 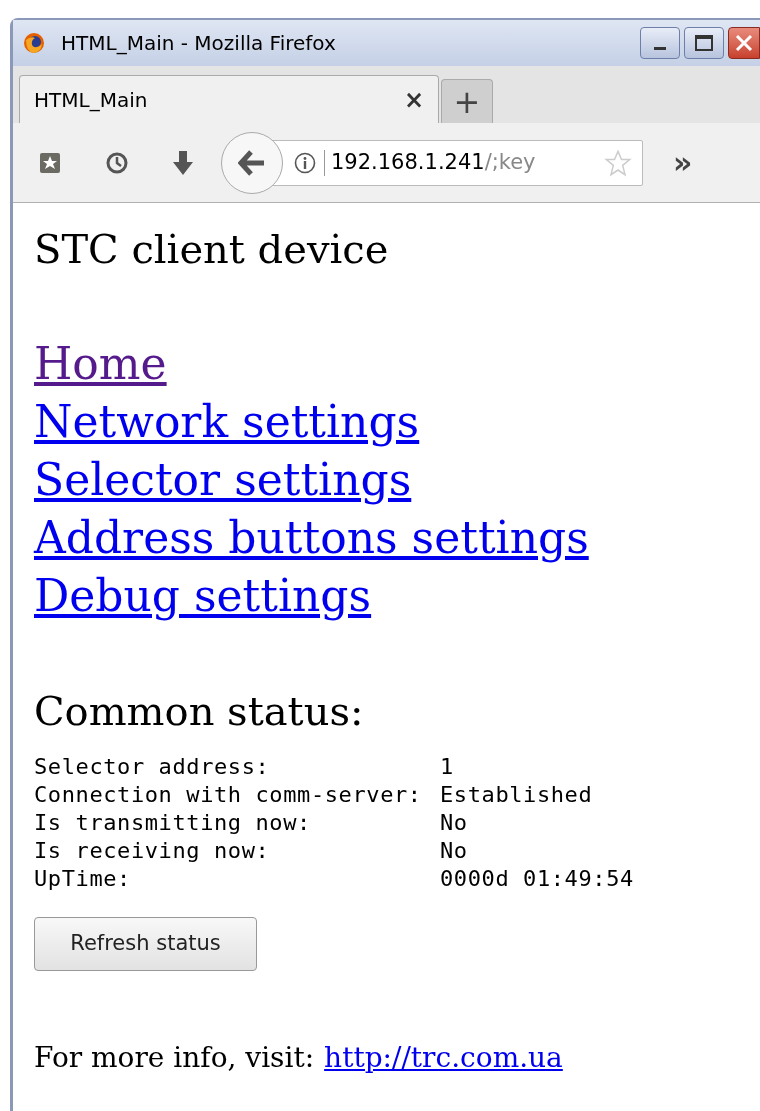 What do you see at coordinates (172, 823) in the screenshot?
I see `status-label: Is transmitting now:` at bounding box center [172, 823].